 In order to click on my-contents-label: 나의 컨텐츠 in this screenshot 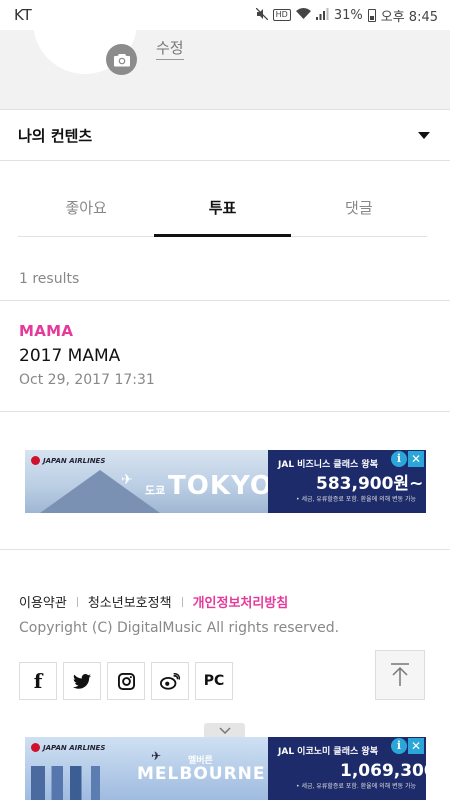, I will do `click(55, 136)`.